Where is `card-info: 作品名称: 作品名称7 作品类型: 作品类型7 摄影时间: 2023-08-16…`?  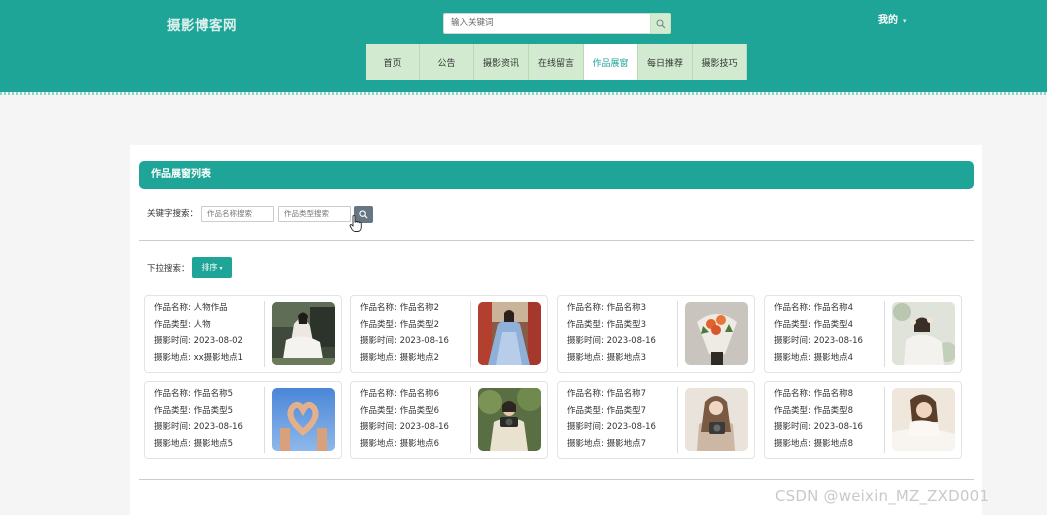 card-info: 作品名称: 作品名称7 作品类型: 作品类型7 摄影时间: 2023-08-16… is located at coordinates (622, 419).